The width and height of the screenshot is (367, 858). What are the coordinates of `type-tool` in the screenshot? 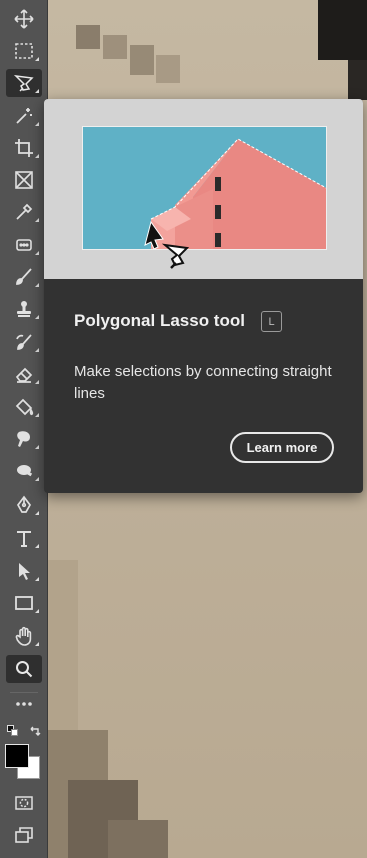 It's located at (24, 538).